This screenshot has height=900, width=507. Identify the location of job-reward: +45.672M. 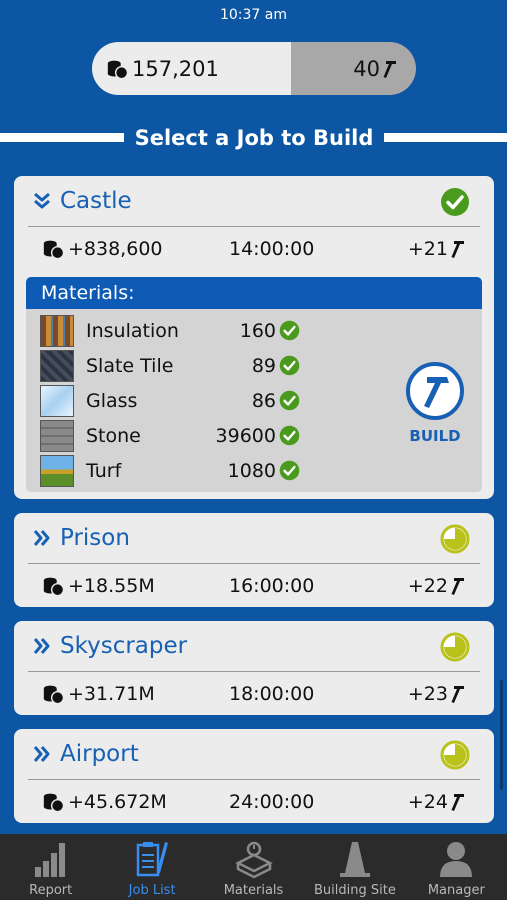
(104, 802).